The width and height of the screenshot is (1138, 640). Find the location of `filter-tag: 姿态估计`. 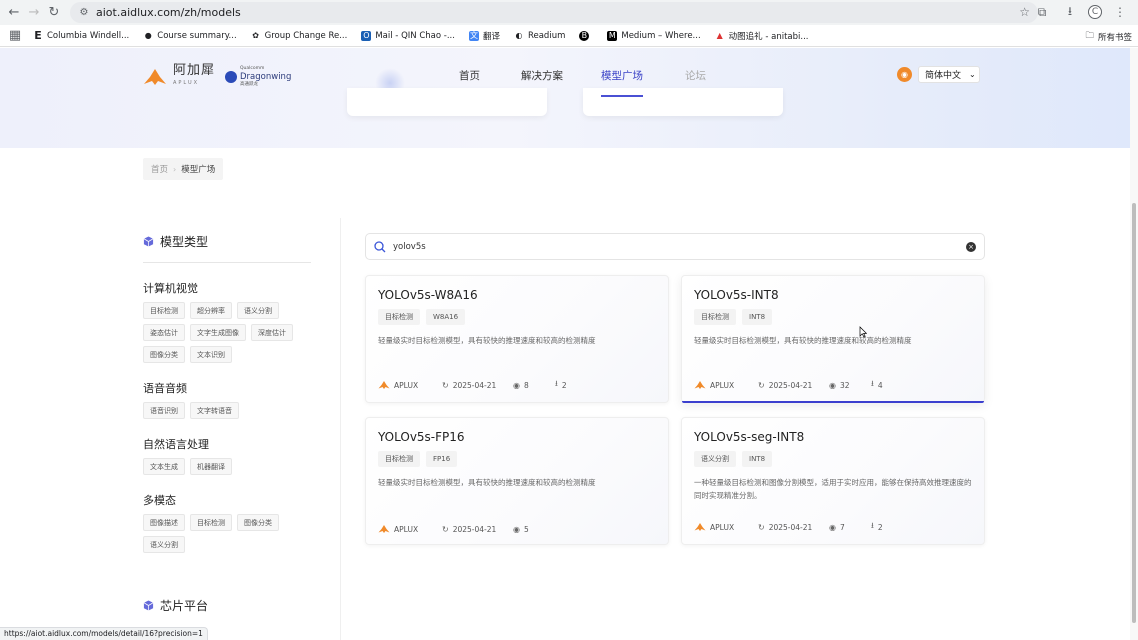

filter-tag: 姿态估计 is located at coordinates (164, 332).